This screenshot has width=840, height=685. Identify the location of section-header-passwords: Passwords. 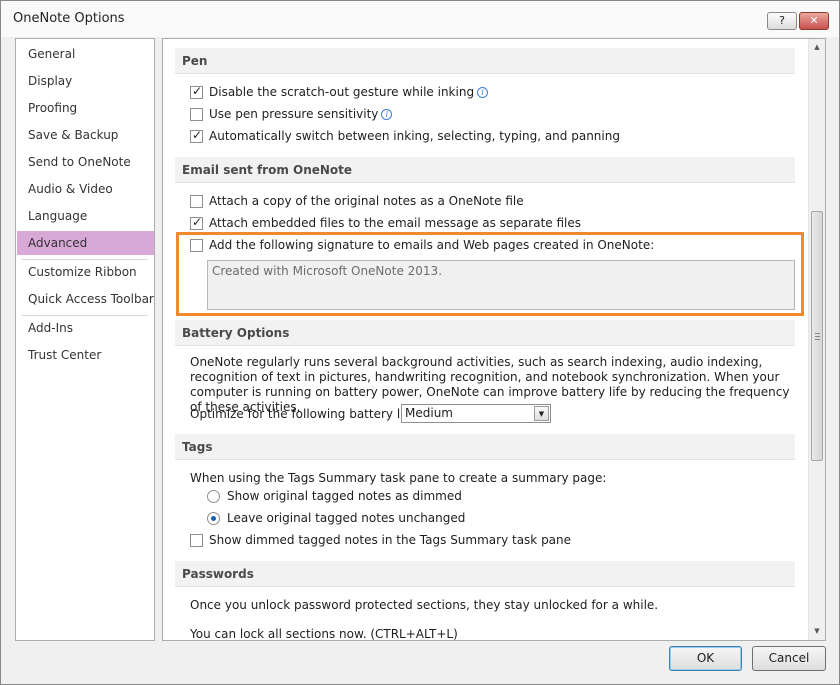
(485, 574).